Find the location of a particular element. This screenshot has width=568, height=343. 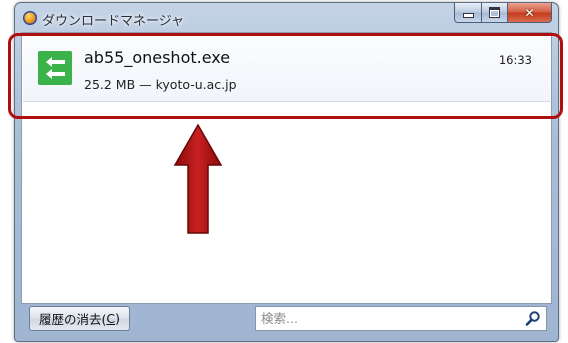

bottom-toolbar: 履歴の消去(C) is located at coordinates (286, 320).